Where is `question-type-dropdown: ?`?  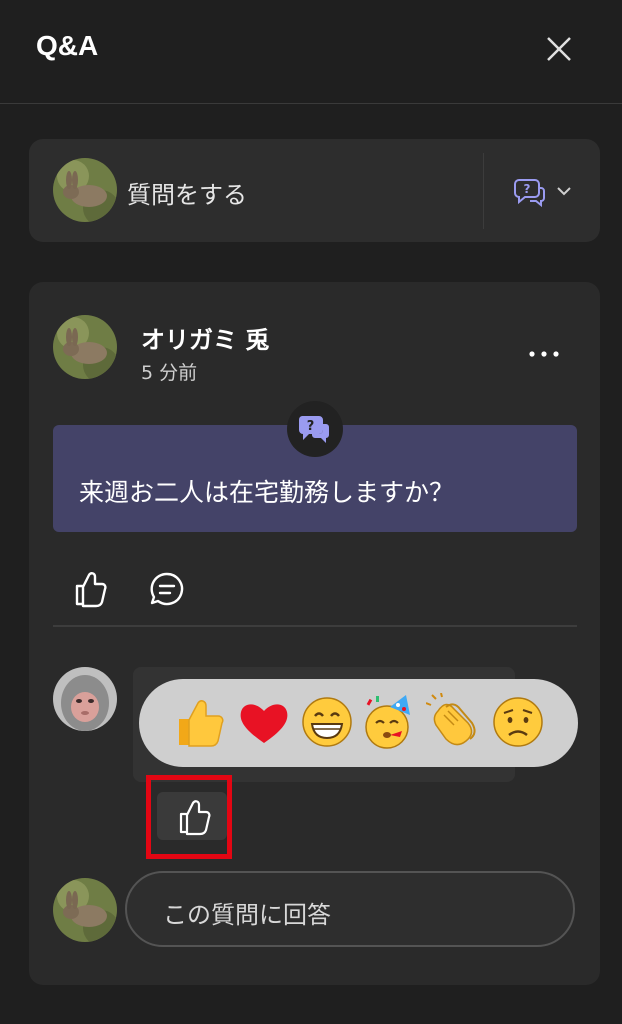
question-type-dropdown: ? is located at coordinates (544, 191).